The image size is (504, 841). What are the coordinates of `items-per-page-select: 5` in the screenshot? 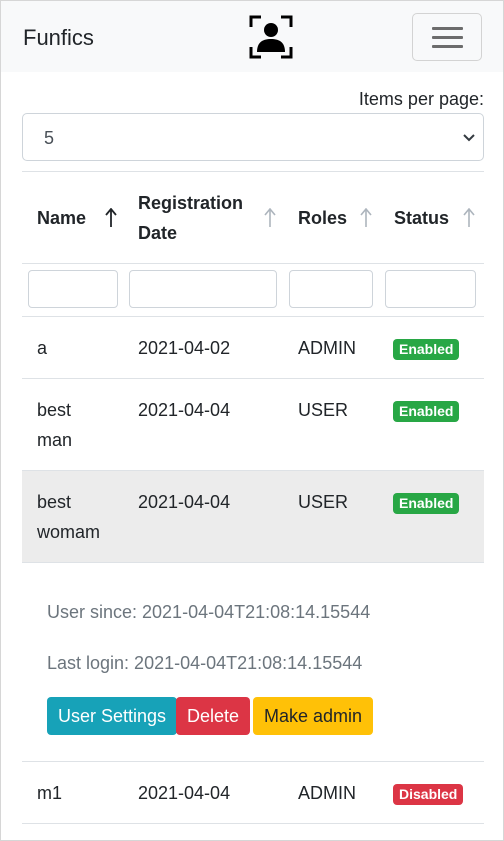 It's located at (253, 137).